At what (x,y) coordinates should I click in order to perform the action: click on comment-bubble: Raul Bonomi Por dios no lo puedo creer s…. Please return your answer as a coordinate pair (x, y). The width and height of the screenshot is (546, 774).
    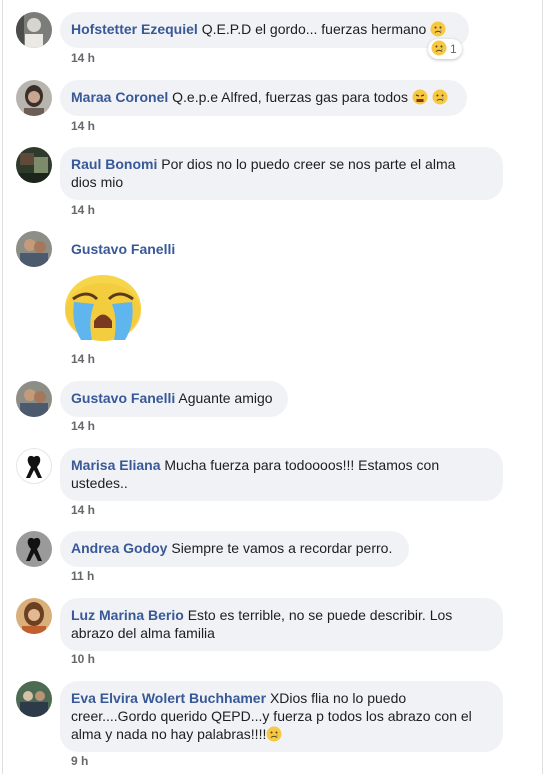
    Looking at the image, I should click on (281, 173).